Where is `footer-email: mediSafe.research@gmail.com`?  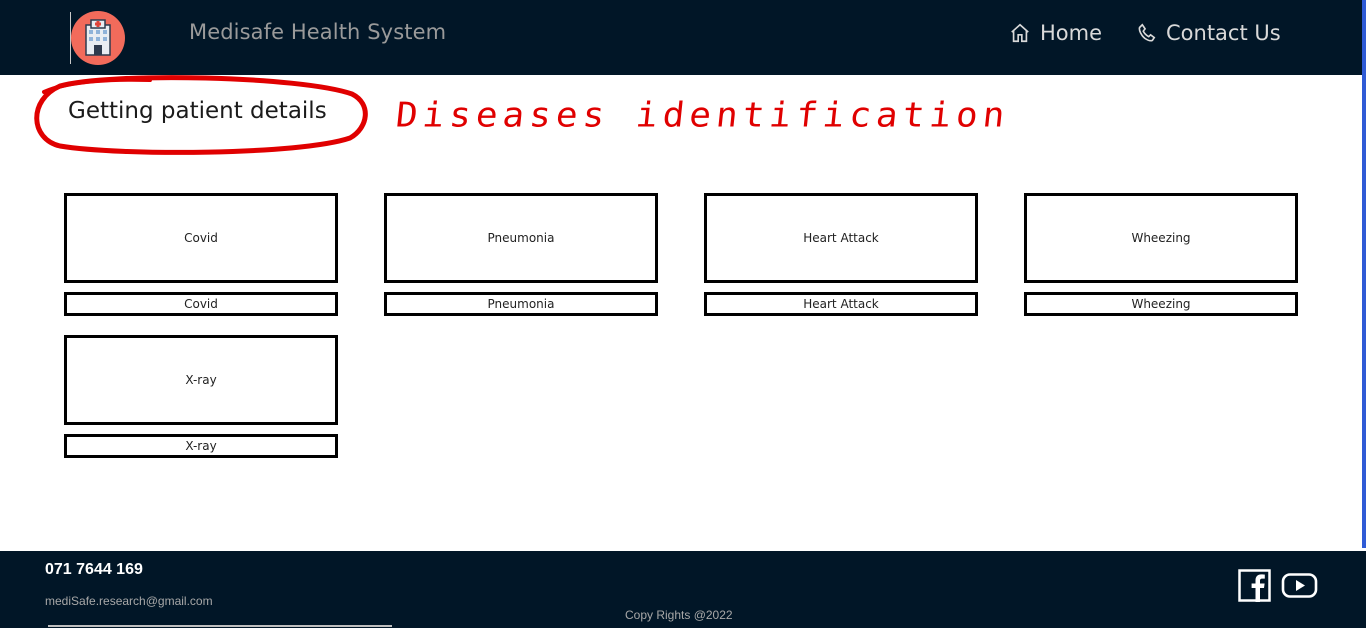 footer-email: mediSafe.research@gmail.com is located at coordinates (129, 601).